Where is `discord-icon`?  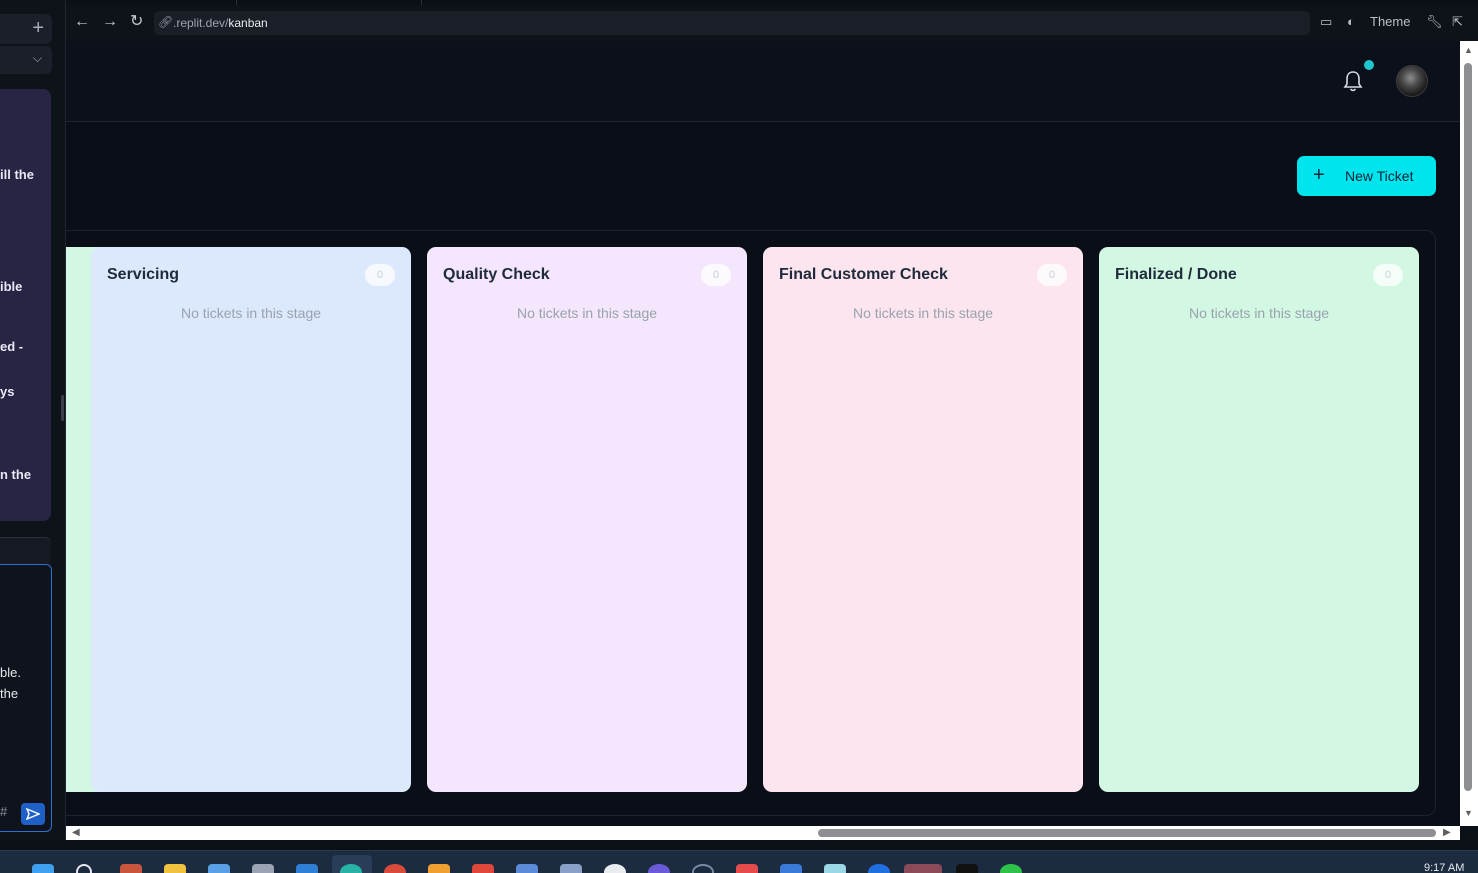 discord-icon is located at coordinates (659, 868).